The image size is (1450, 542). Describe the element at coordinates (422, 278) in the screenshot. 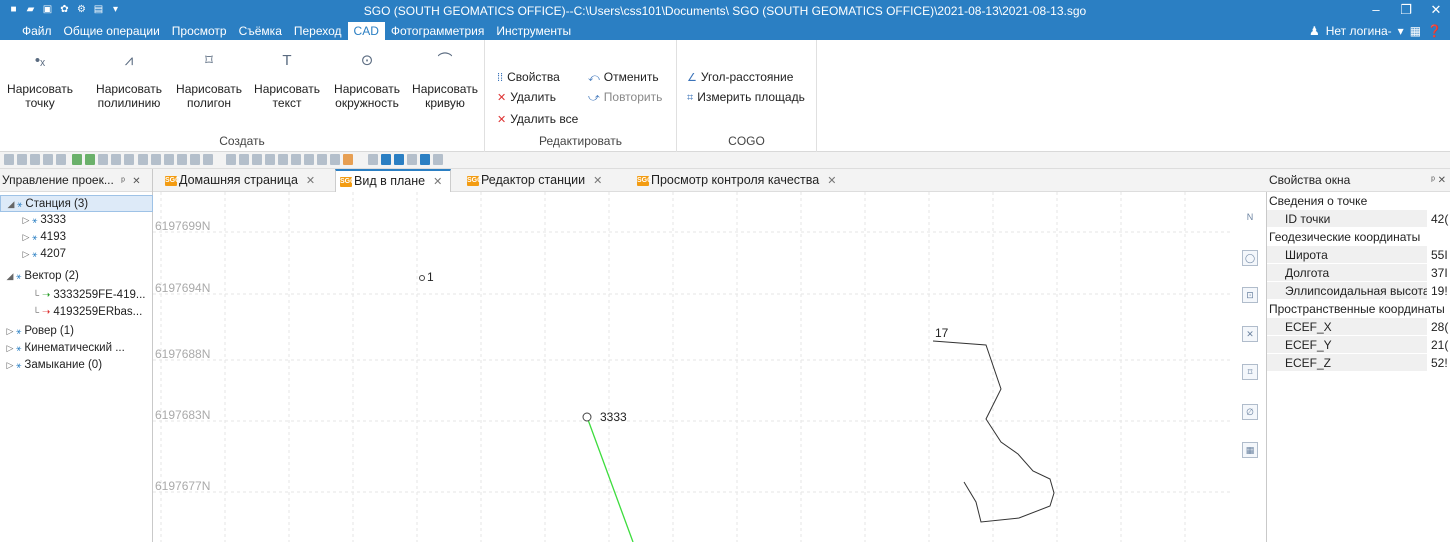

I see `point-marker` at that location.